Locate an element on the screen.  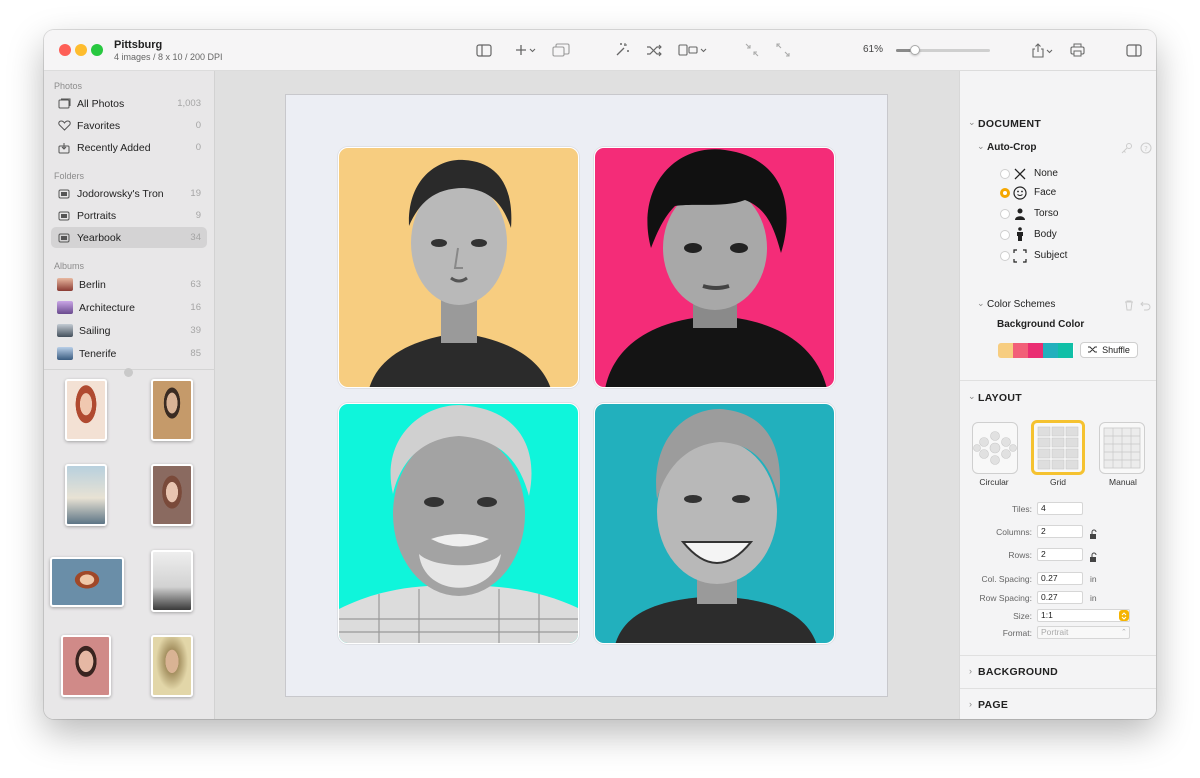
trash-icon is located at coordinates (1129, 307).